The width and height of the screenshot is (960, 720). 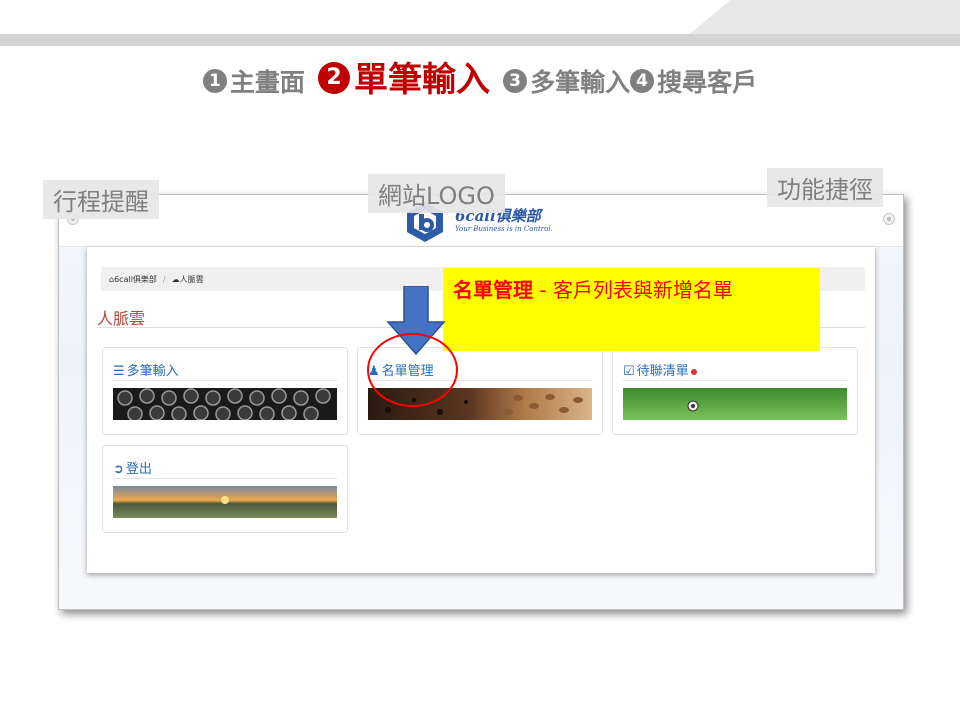 I want to click on step-3: 3 多筆輸入, so click(x=566, y=81).